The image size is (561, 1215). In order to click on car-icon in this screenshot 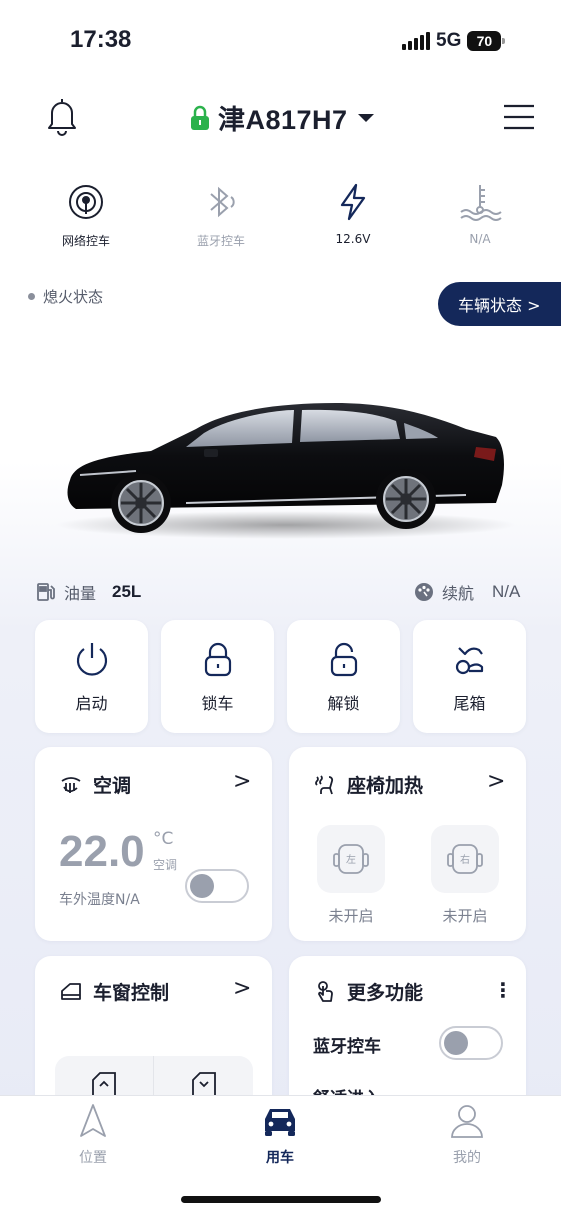, I will do `click(280, 1122)`.